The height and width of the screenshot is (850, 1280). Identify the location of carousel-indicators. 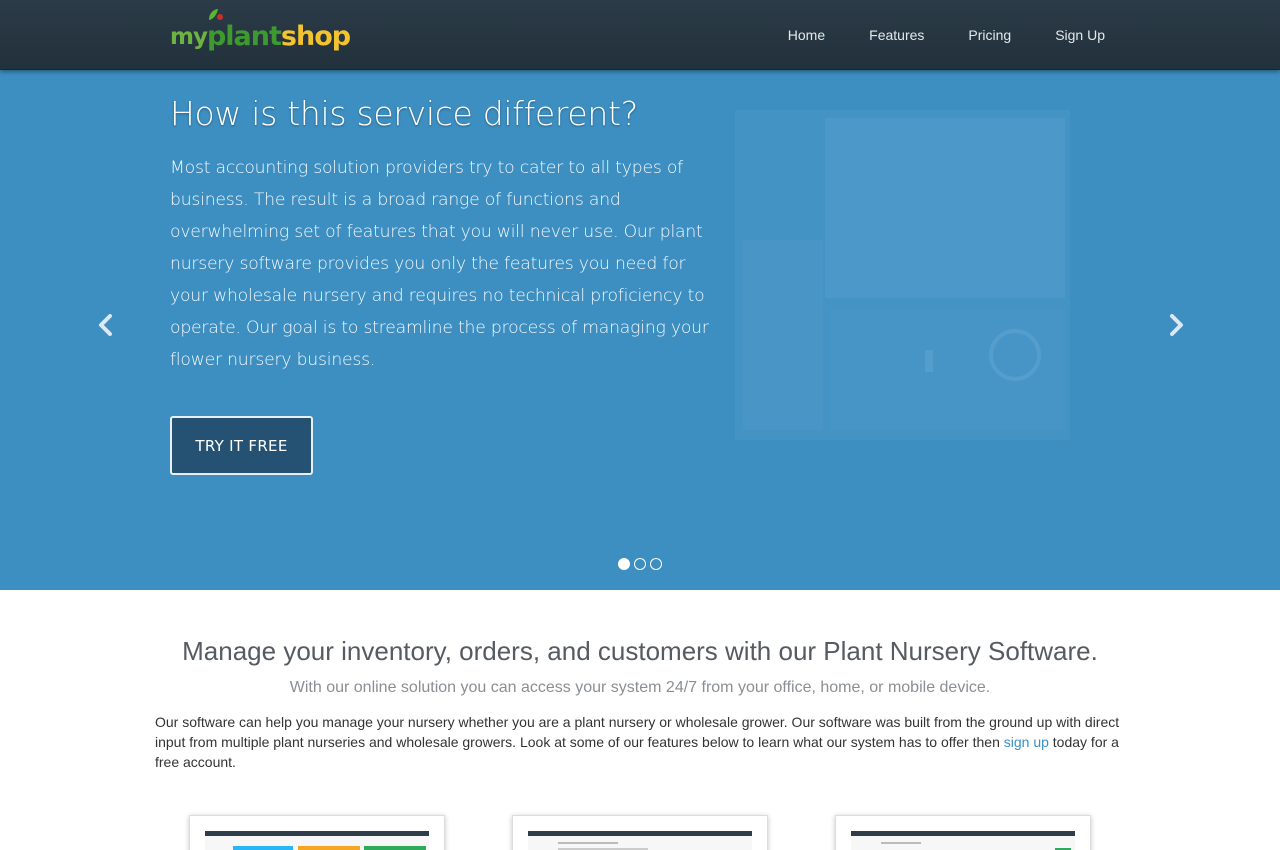
(640, 564).